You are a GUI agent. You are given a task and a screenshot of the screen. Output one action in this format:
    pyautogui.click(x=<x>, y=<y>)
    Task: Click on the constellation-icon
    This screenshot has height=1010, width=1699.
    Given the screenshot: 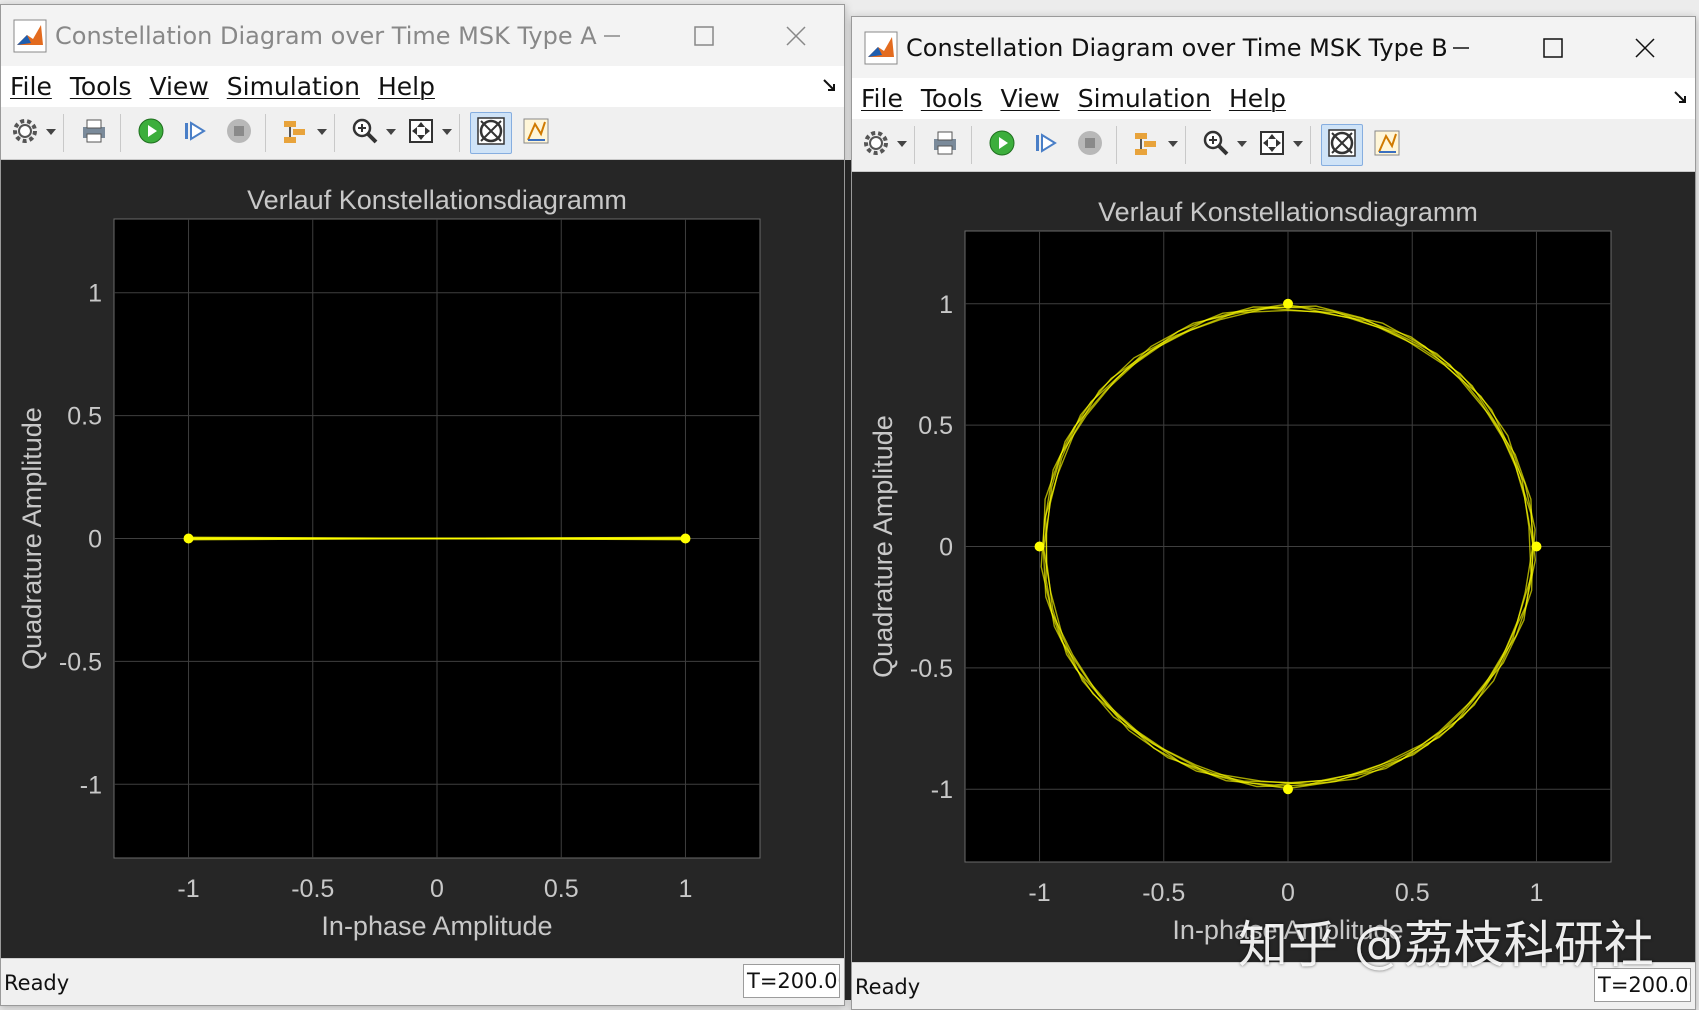 What is the action you would take?
    pyautogui.click(x=491, y=133)
    